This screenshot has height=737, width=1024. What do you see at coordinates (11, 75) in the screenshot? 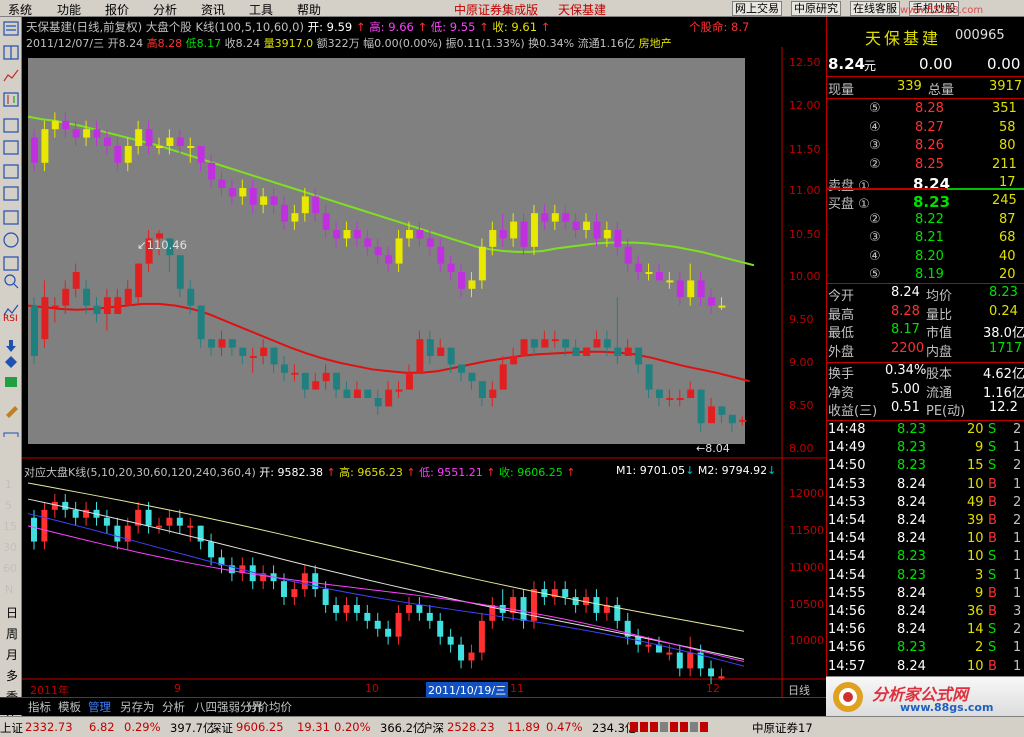
I see `trend-icon` at bounding box center [11, 75].